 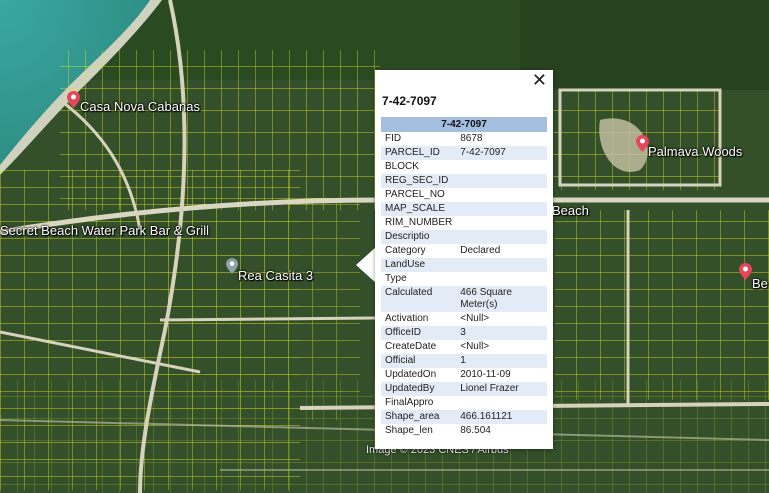 What do you see at coordinates (480, 250) in the screenshot?
I see `attribute-value: Declared` at bounding box center [480, 250].